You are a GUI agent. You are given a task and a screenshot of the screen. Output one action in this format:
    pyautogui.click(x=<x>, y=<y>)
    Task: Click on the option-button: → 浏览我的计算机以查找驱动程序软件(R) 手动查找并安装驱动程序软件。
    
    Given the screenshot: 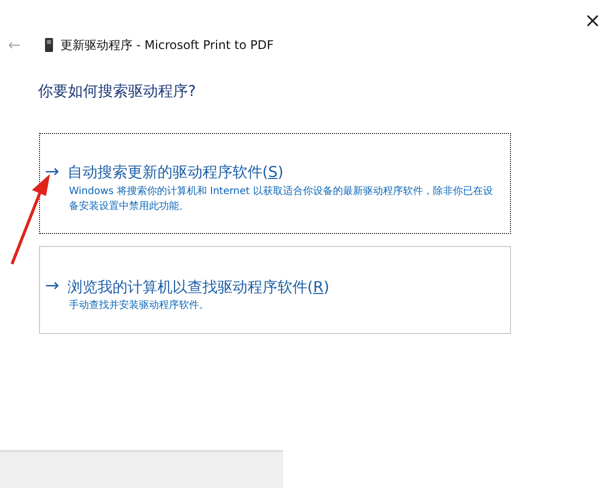 What is the action you would take?
    pyautogui.click(x=275, y=290)
    